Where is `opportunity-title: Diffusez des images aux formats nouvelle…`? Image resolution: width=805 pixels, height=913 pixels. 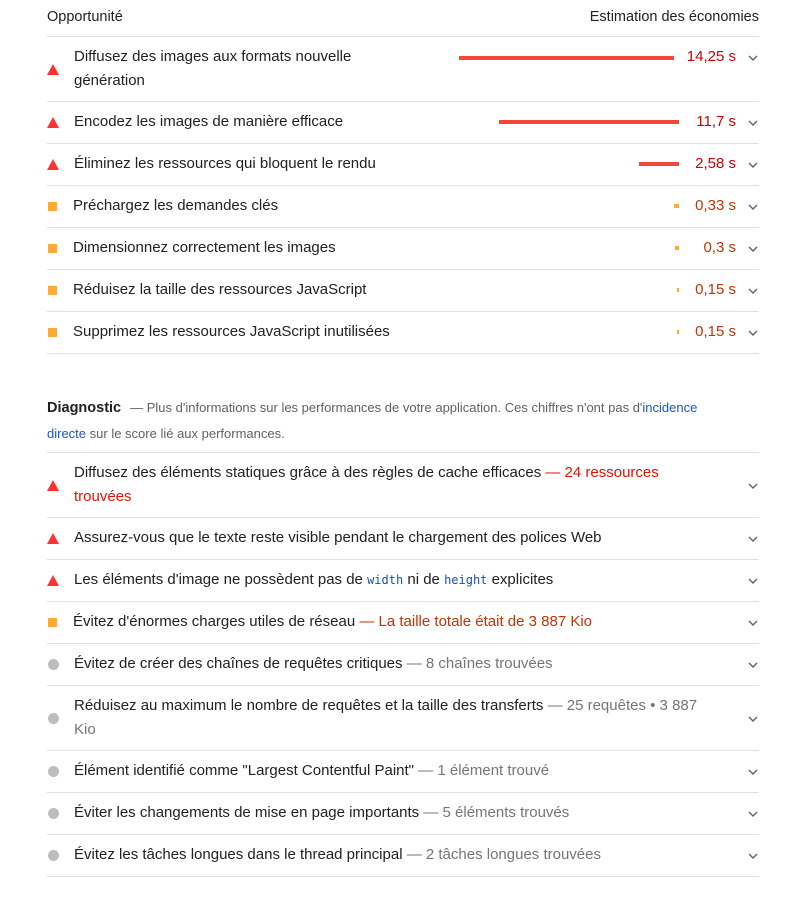 opportunity-title: Diffusez des images aux formats nouvelle… is located at coordinates (213, 68).